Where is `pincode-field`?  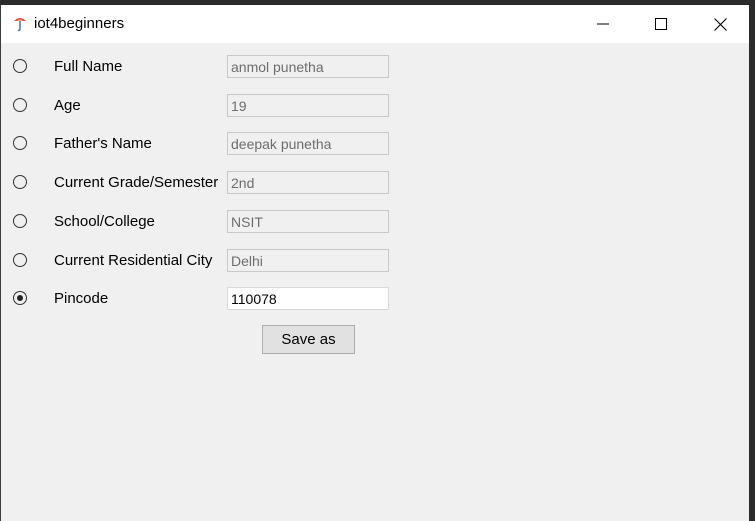
pincode-field is located at coordinates (308, 298).